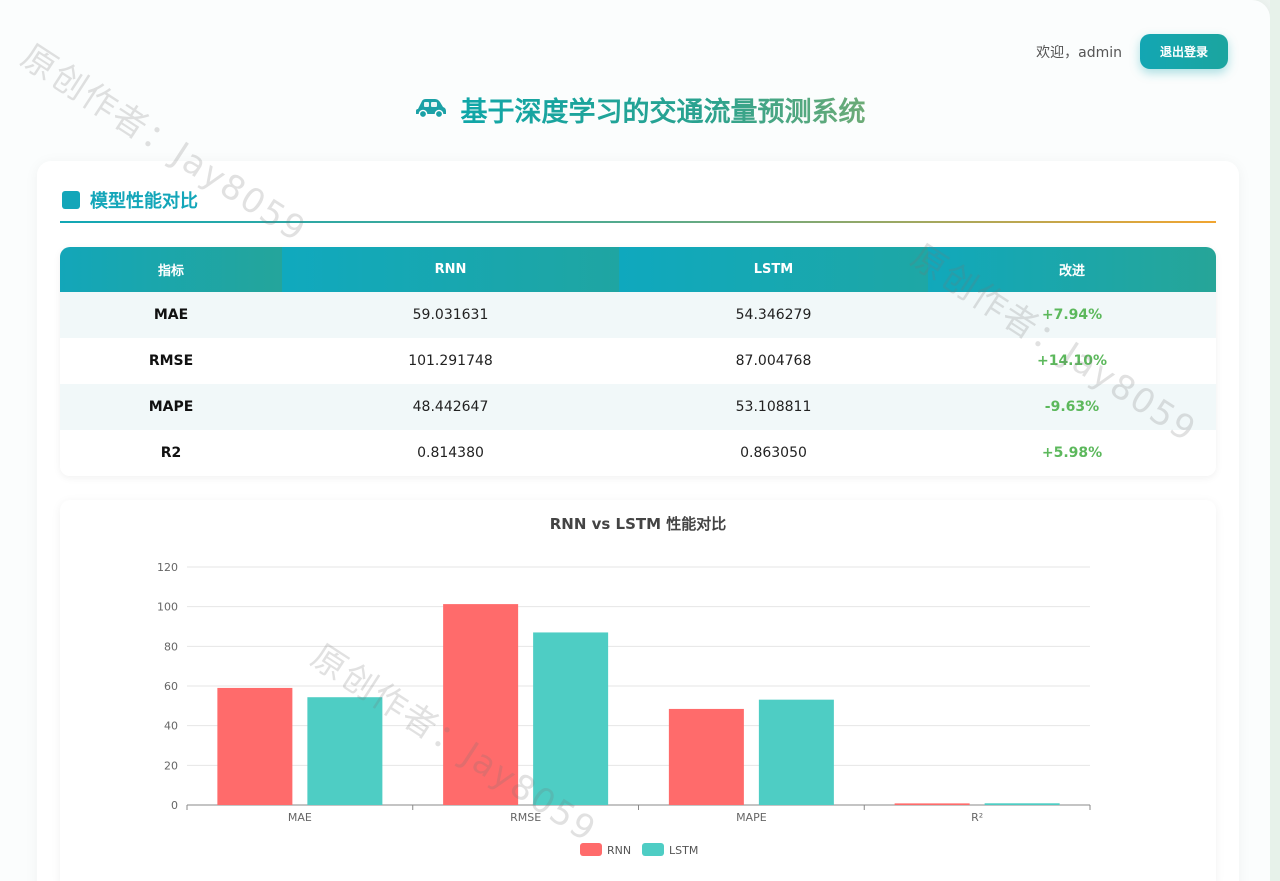  What do you see at coordinates (171, 269) in the screenshot?
I see `header-metric: 指标` at bounding box center [171, 269].